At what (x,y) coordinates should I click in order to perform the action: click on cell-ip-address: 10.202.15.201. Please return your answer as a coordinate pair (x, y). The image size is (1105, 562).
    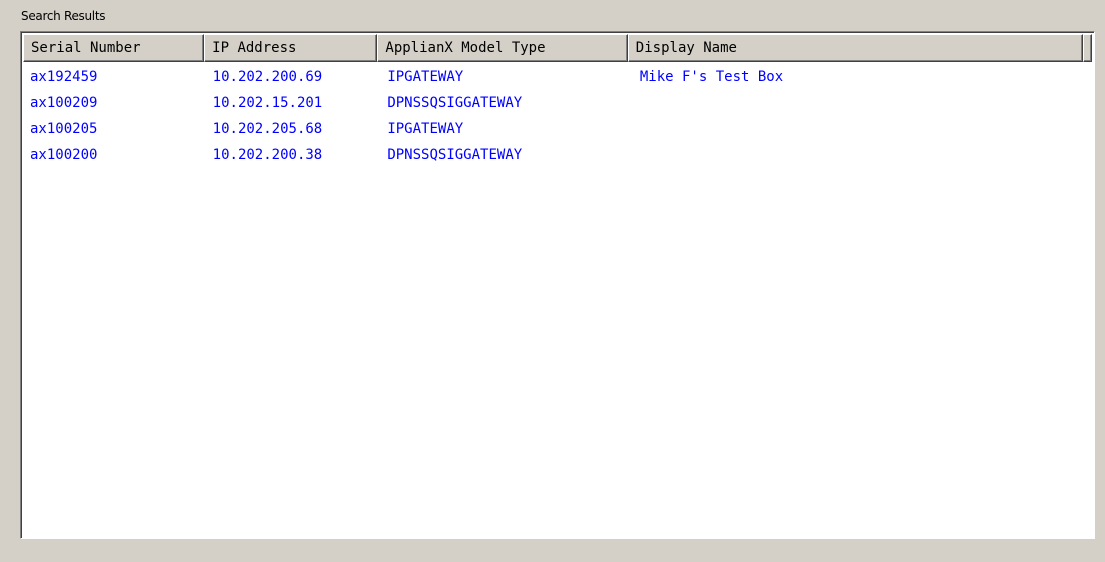
    Looking at the image, I should click on (267, 103).